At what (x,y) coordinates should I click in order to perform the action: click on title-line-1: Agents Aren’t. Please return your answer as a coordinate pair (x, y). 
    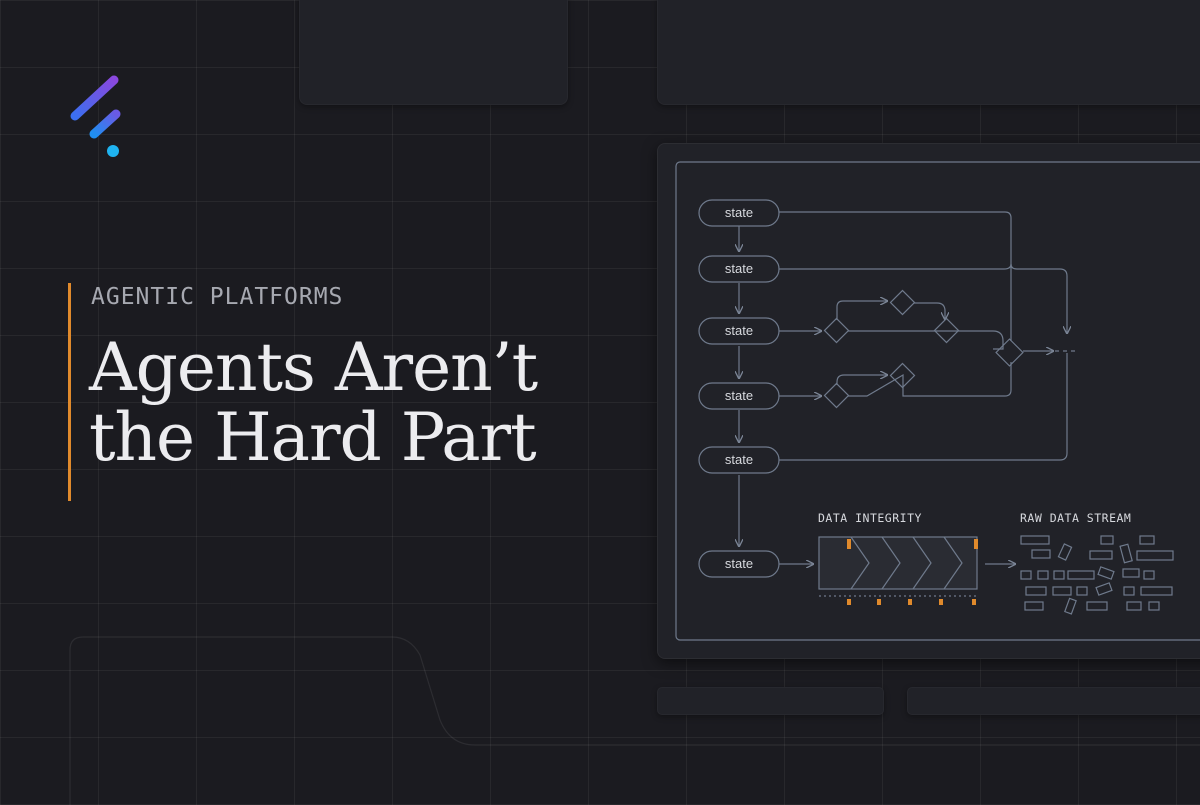
    Looking at the image, I should click on (313, 367).